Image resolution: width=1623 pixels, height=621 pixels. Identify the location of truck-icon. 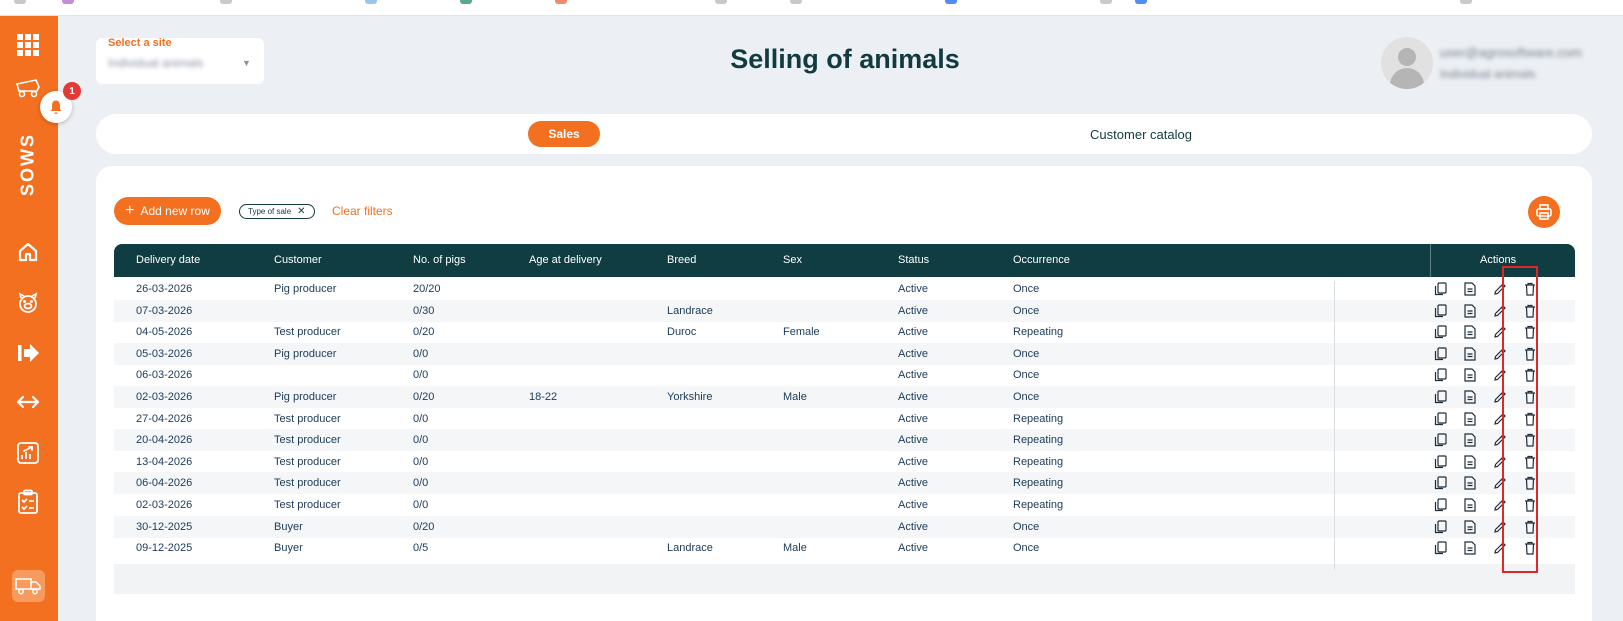
(28, 586).